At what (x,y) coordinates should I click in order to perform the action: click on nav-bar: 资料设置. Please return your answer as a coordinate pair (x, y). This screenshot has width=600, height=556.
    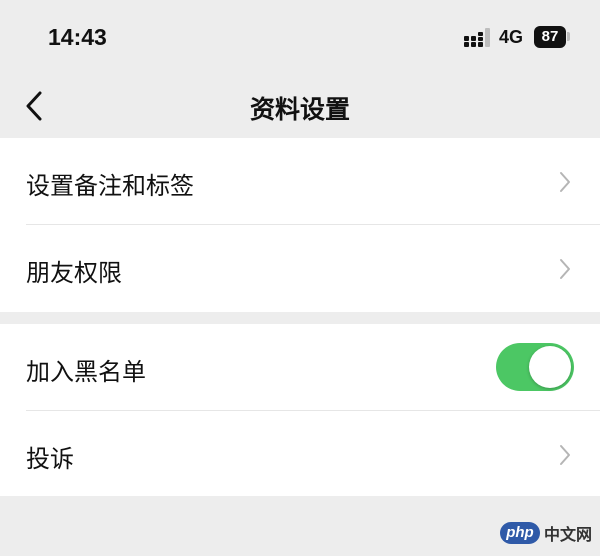
    Looking at the image, I should click on (300, 105).